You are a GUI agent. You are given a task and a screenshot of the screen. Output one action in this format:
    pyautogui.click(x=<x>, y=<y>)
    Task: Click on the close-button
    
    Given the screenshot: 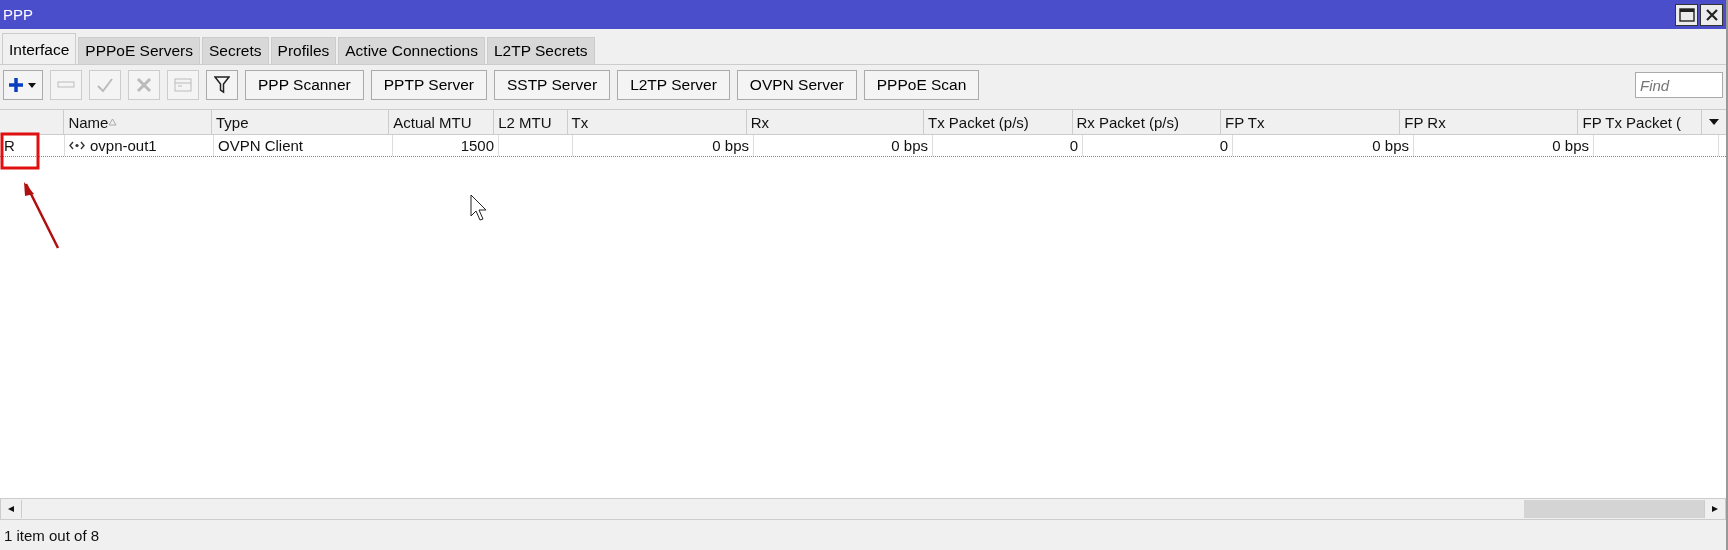 What is the action you would take?
    pyautogui.click(x=1711, y=14)
    